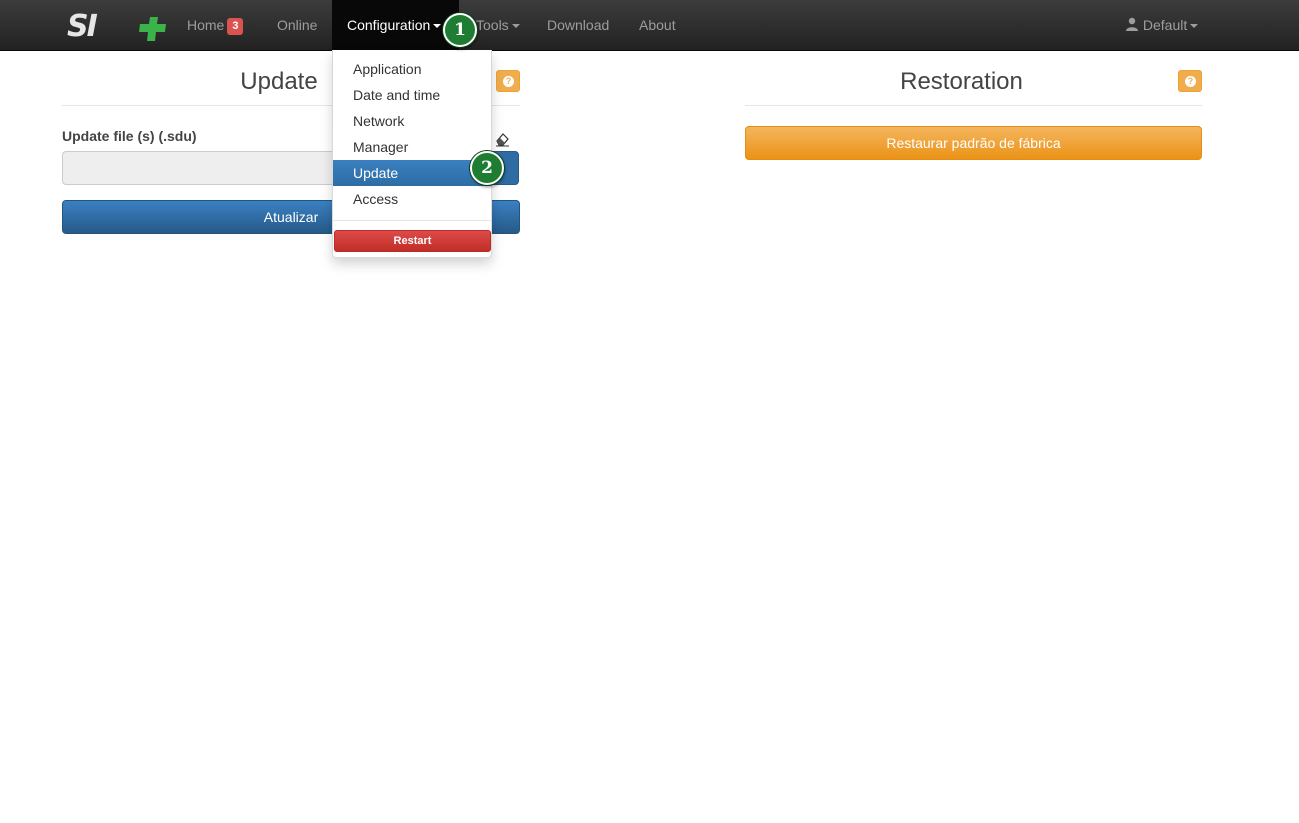 The image size is (1299, 823). I want to click on nav-download: Download, so click(578, 25).